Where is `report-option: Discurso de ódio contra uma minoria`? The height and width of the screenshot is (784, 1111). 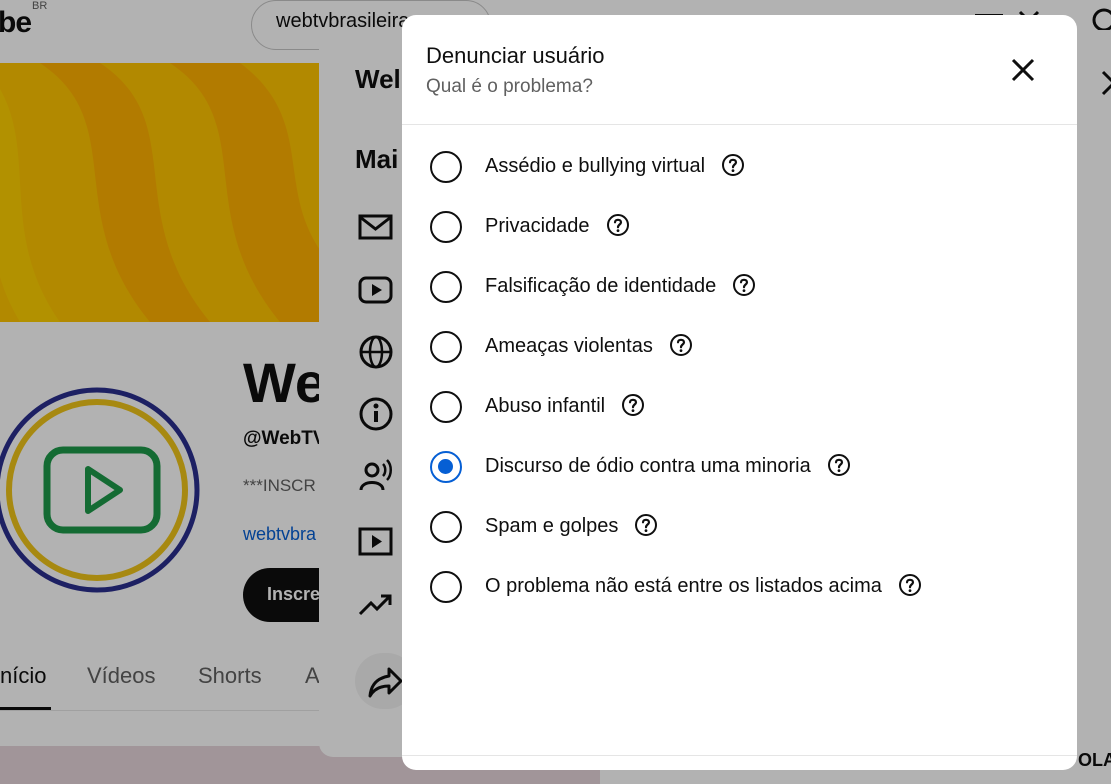
report-option: Discurso de ódio contra uma minoria is located at coordinates (739, 467).